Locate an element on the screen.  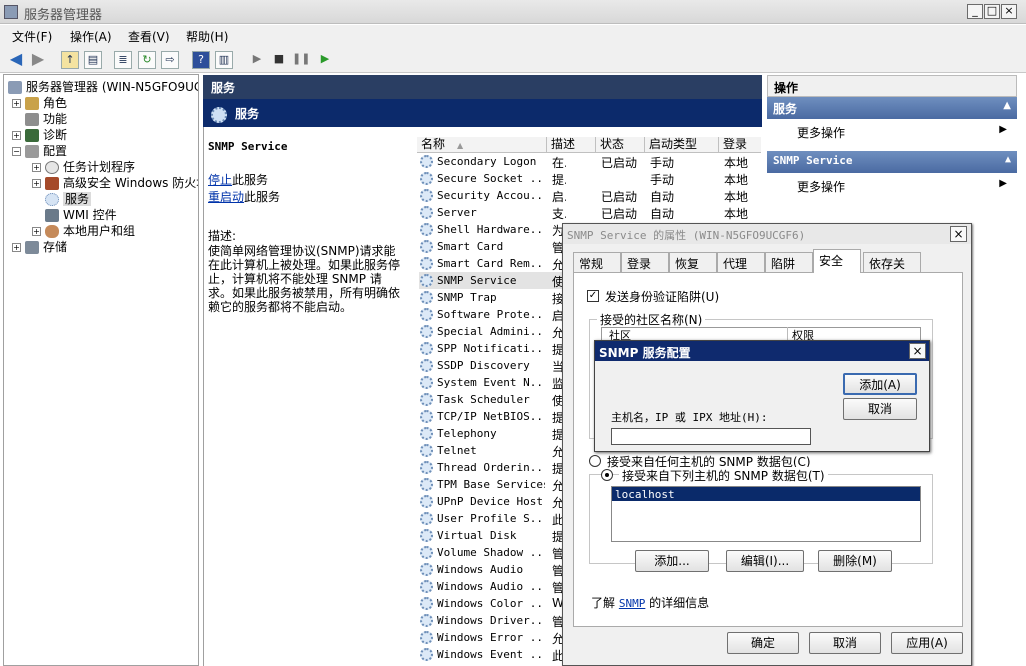
maximize-button: □ is located at coordinates (992, 11).